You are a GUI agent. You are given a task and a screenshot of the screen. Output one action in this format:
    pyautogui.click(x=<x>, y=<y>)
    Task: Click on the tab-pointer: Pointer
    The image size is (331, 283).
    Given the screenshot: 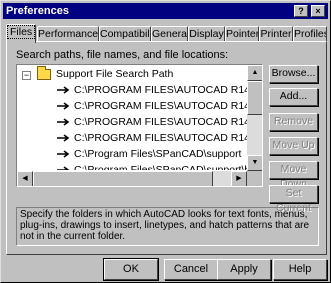 What is the action you would take?
    pyautogui.click(x=242, y=34)
    